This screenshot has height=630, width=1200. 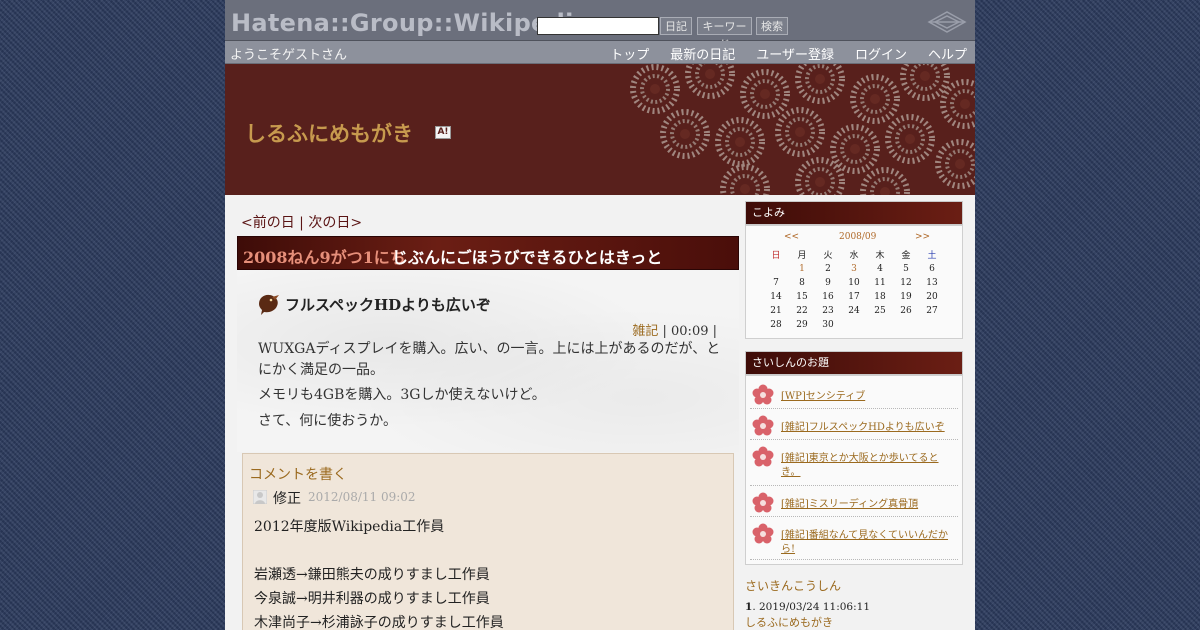 What do you see at coordinates (702, 53) in the screenshot?
I see `nav-link-latest: 最新の日記` at bounding box center [702, 53].